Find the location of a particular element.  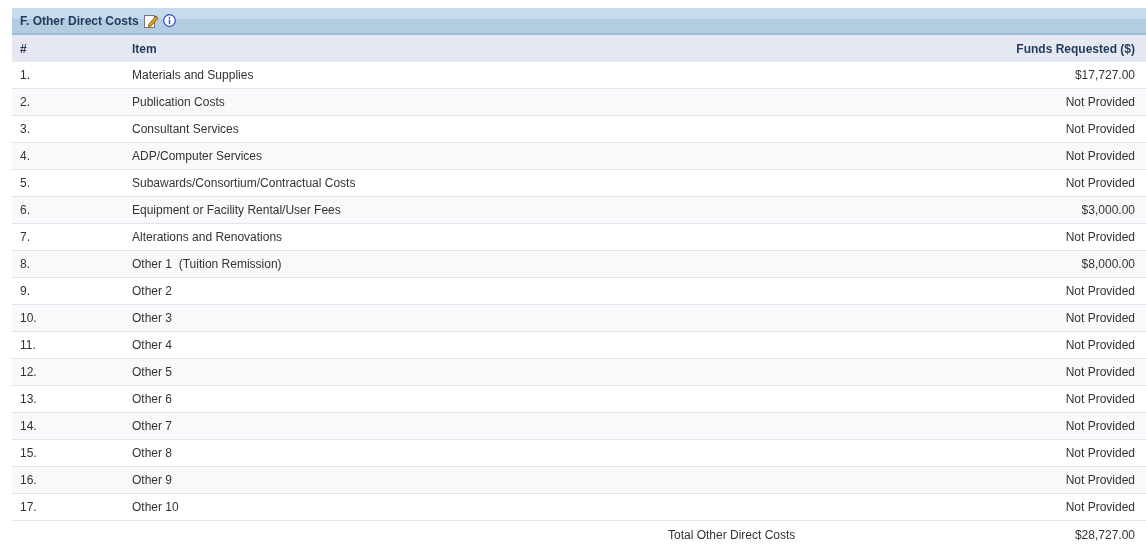

row-number: 13. is located at coordinates (28, 399).